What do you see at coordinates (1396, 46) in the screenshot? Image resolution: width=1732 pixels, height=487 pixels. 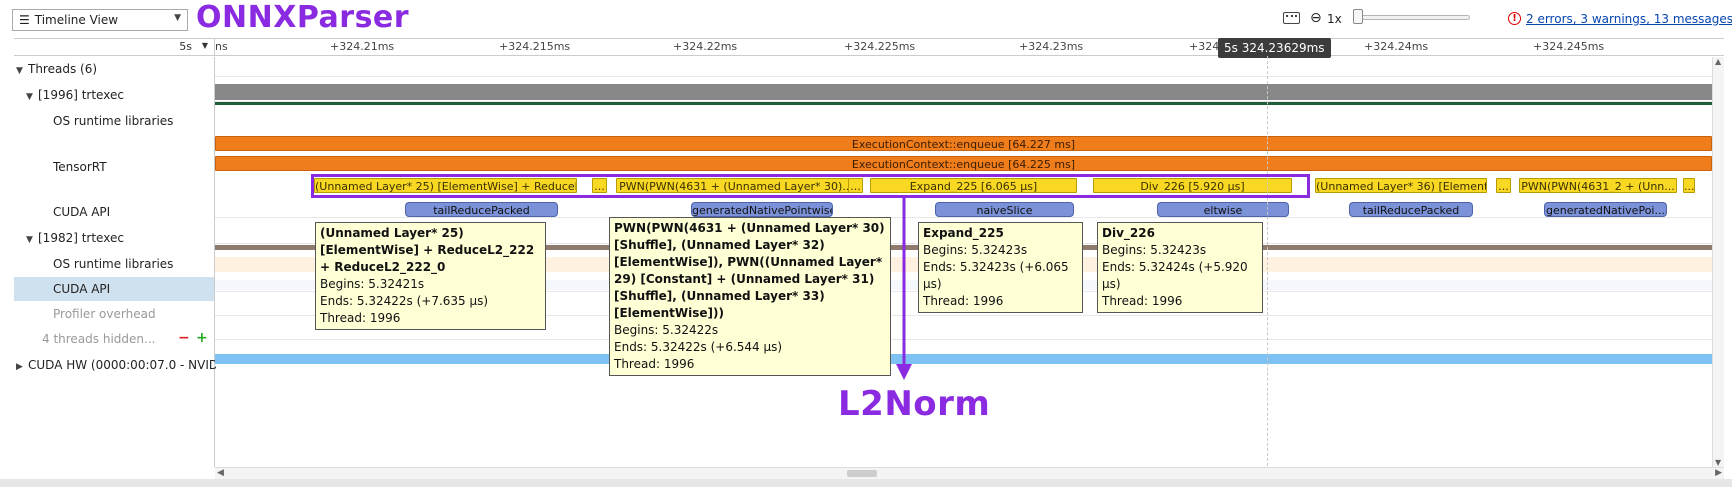 I see `ruler-tick-label: +324.24ms` at bounding box center [1396, 46].